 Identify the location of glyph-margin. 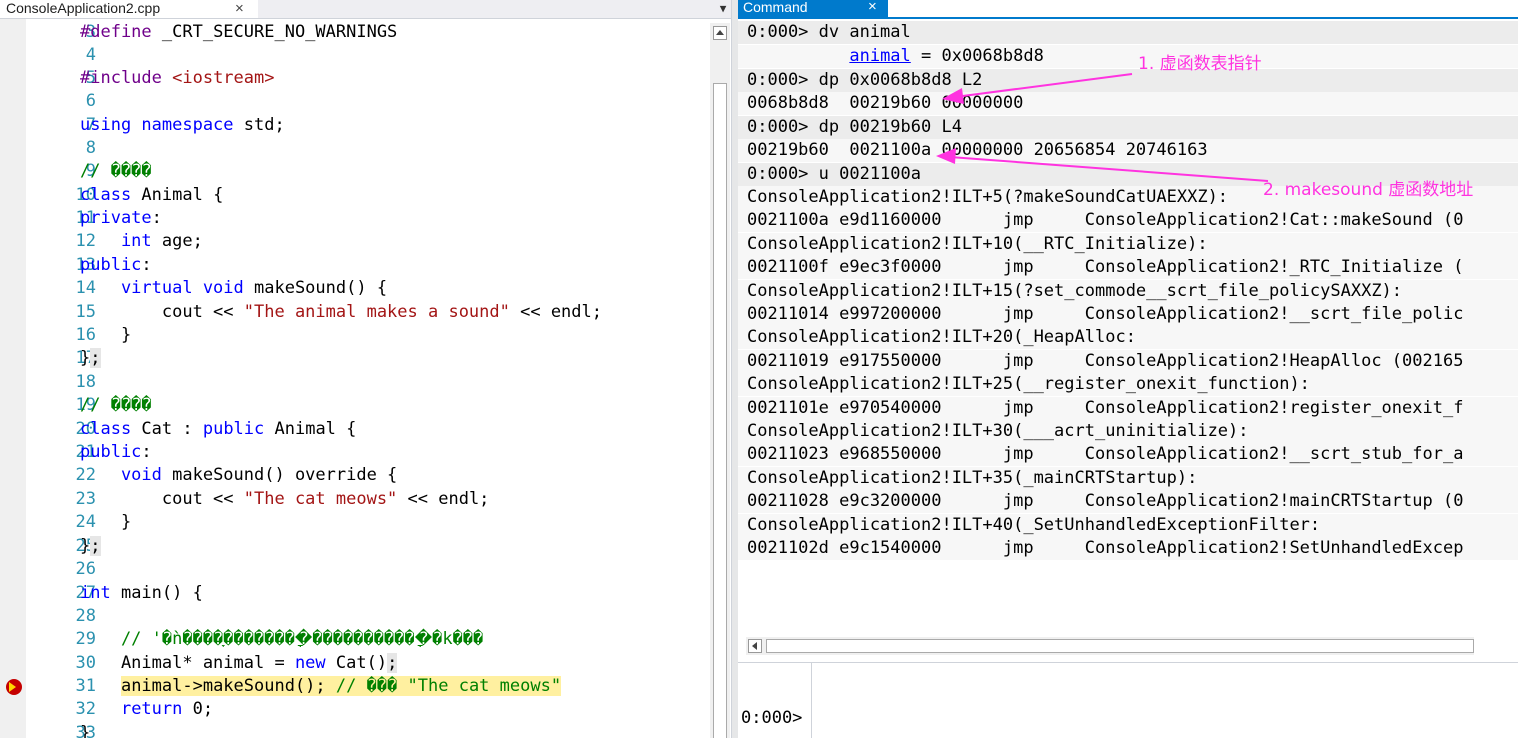
(13, 378).